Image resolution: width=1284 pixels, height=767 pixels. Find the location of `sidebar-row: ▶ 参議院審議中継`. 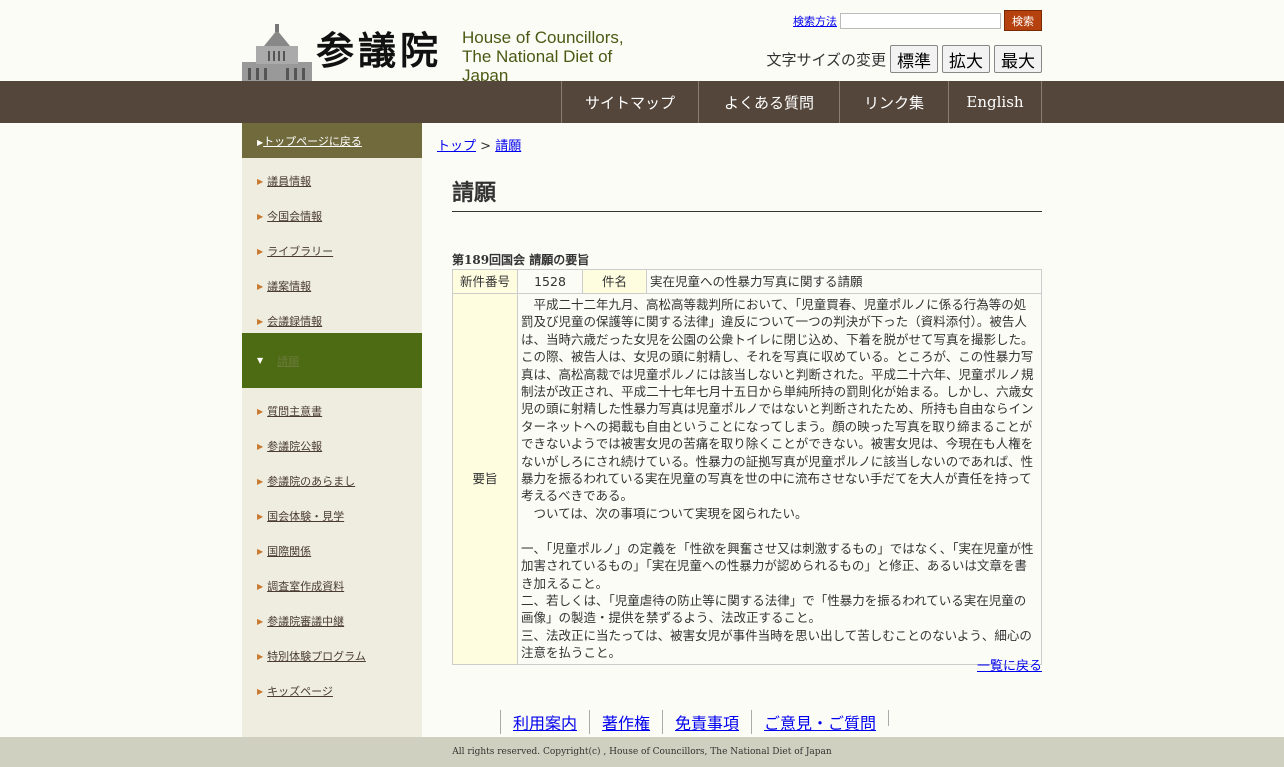

sidebar-row: ▶ 参議院審議中継 is located at coordinates (332, 615).